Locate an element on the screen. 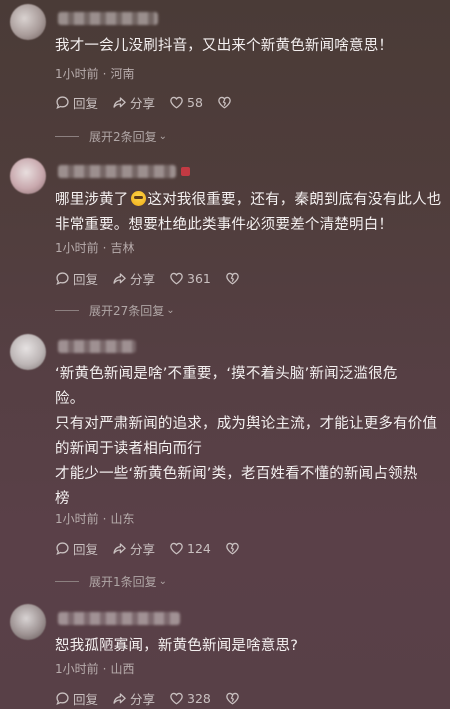 The height and width of the screenshot is (709, 450). comment-meta: 1小时前 · 吉林 is located at coordinates (95, 248).